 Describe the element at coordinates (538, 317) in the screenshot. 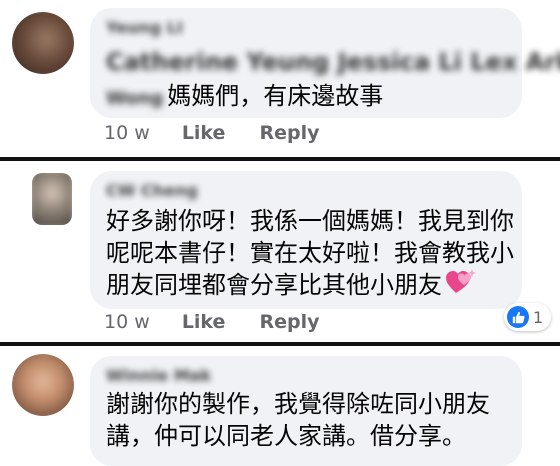

I see `reaction-count: 1` at that location.